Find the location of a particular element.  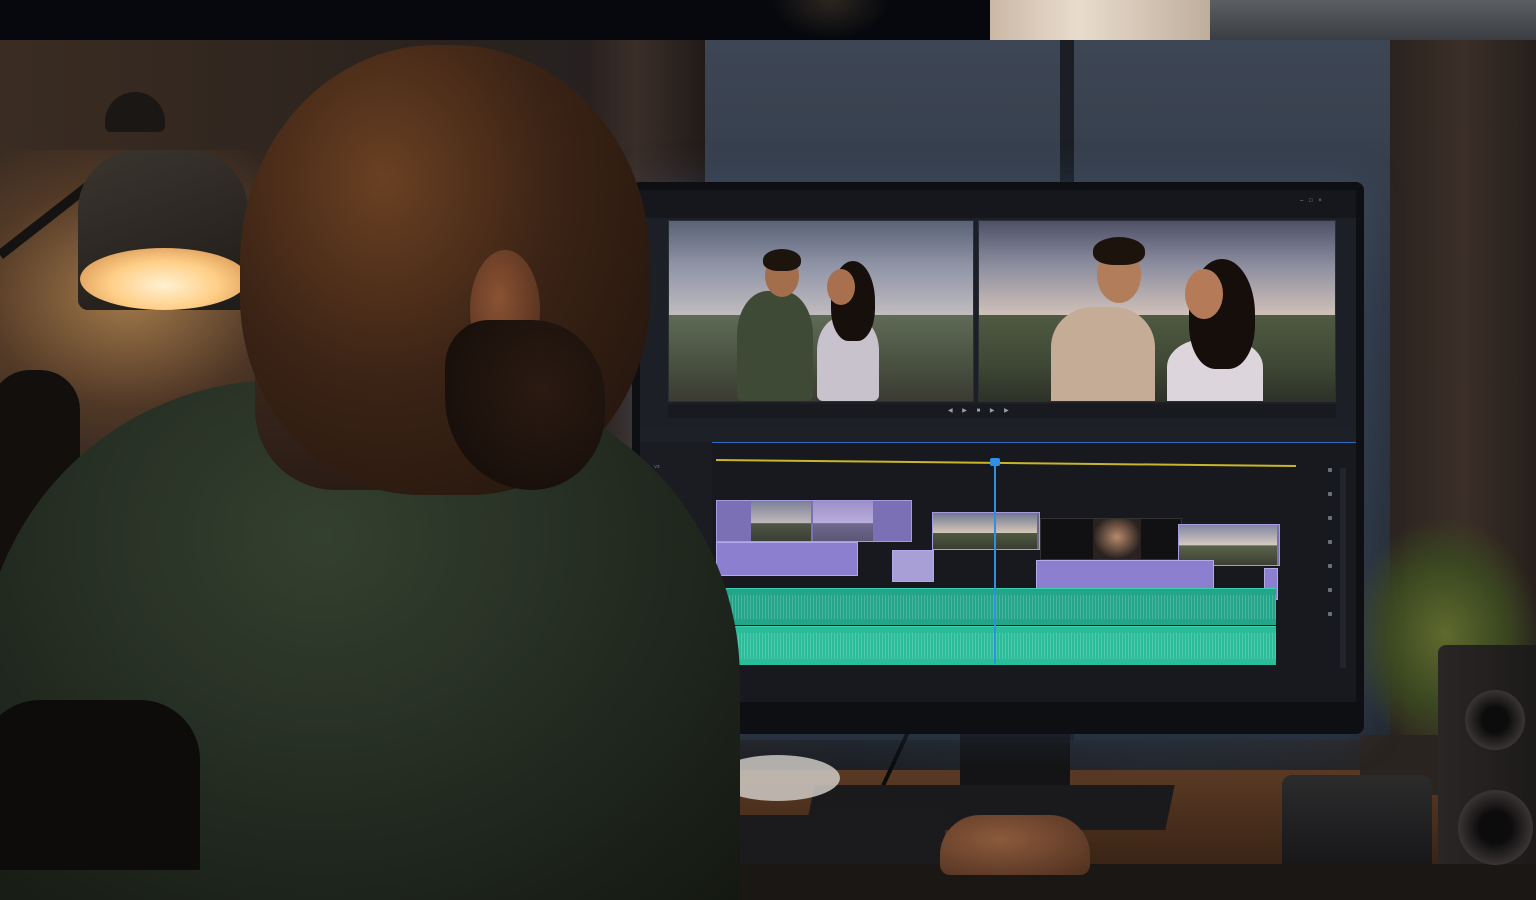

transport-bar: ◀ ▶ ■ ▶ ▶ is located at coordinates (1002, 411).